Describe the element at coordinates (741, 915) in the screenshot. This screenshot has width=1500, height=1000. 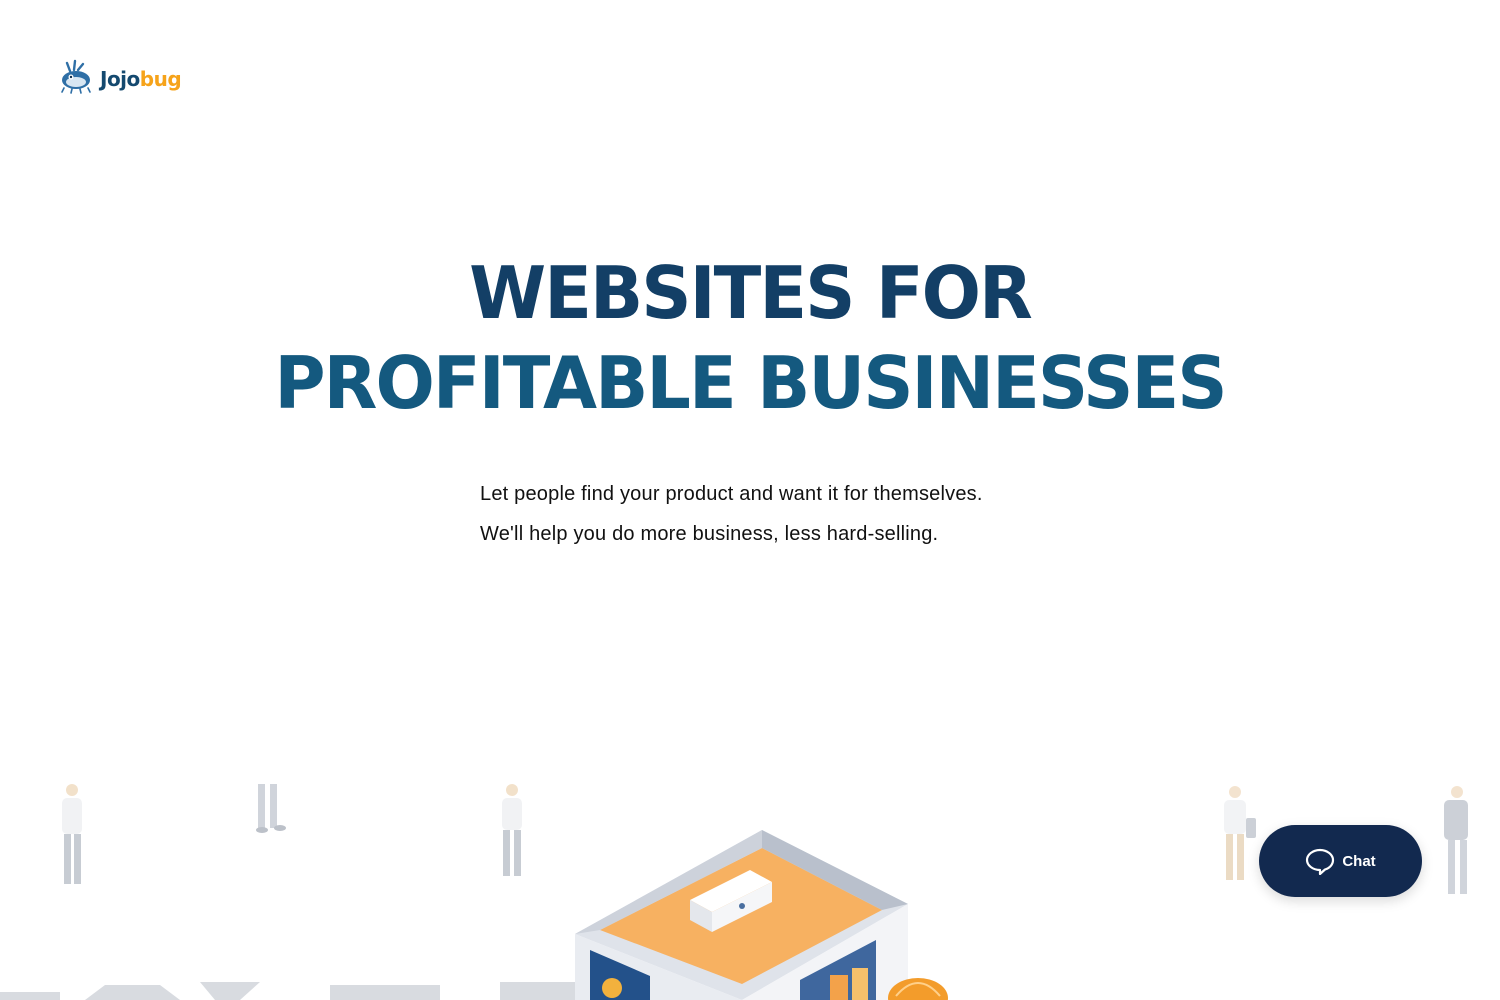
I see `isometric-building` at that location.